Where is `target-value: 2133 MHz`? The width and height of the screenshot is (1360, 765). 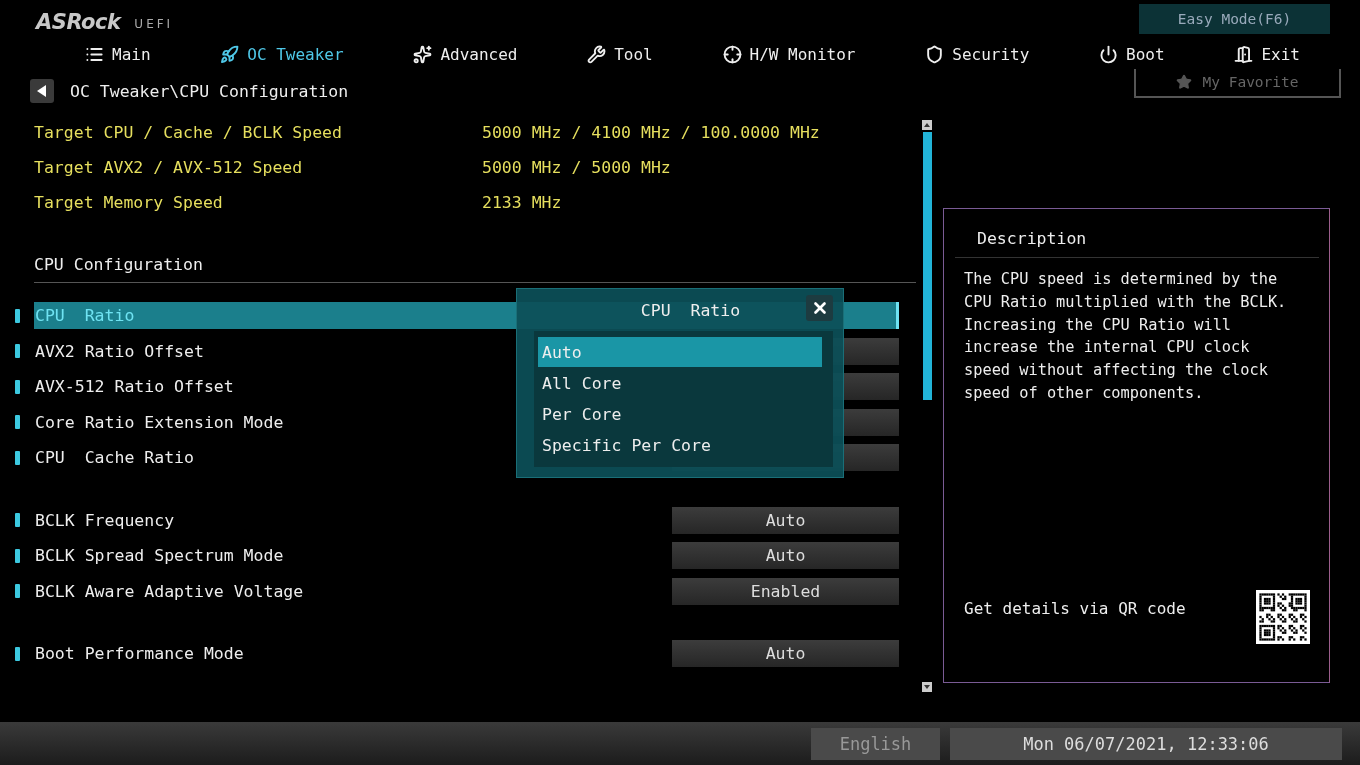 target-value: 2133 MHz is located at coordinates (522, 202).